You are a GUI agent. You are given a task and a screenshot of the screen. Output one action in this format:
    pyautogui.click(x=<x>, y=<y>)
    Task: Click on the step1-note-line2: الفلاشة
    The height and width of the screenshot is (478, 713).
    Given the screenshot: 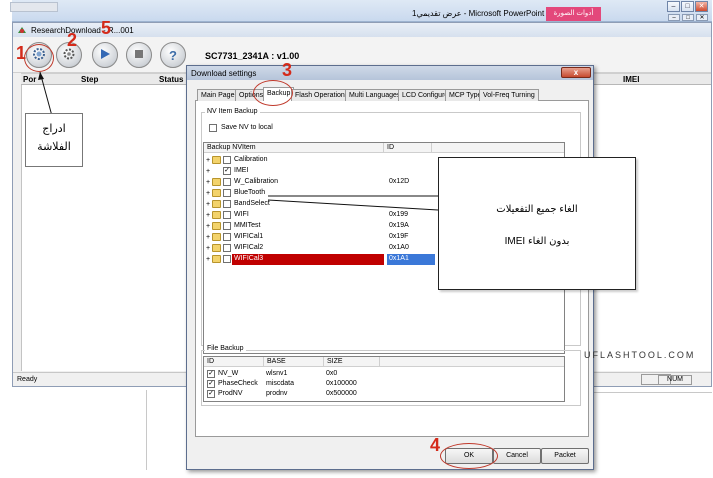 What is the action you would take?
    pyautogui.click(x=54, y=147)
    